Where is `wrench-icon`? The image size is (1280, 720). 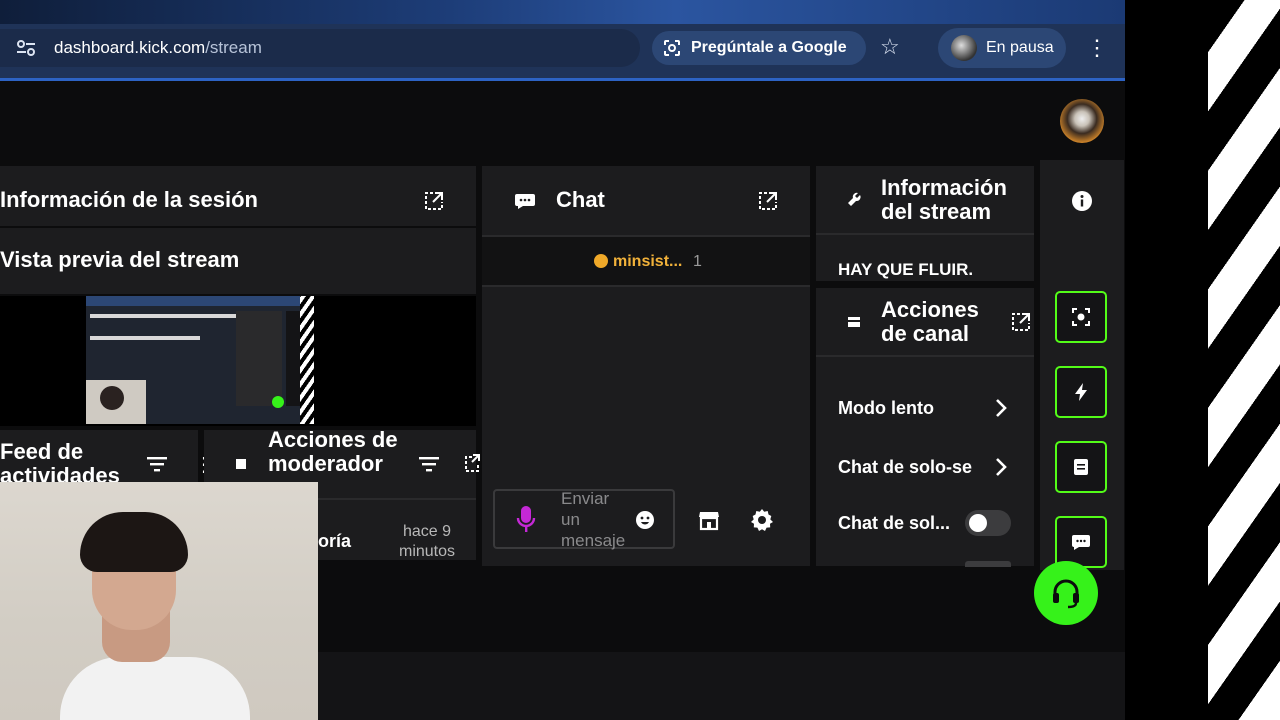
wrench-icon is located at coordinates (854, 199).